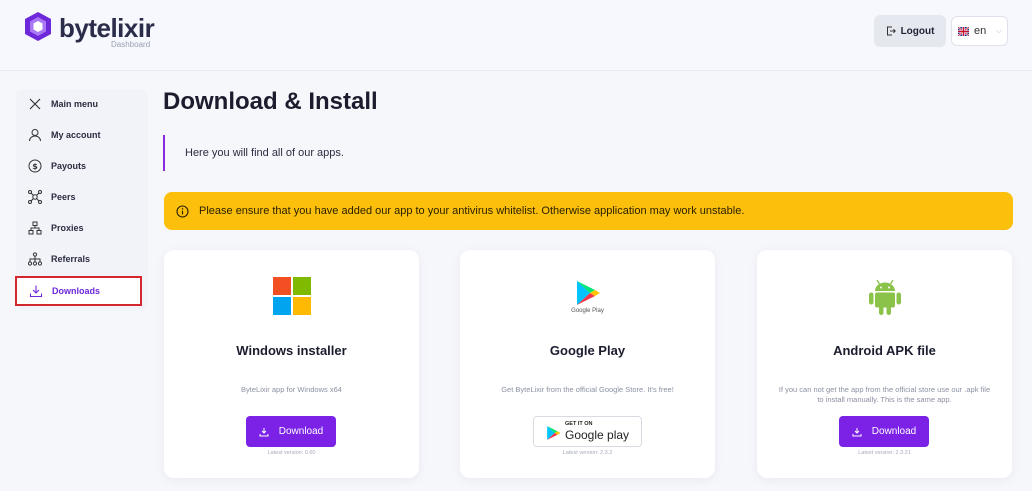  Describe the element at coordinates (35, 228) in the screenshot. I see `network-icon` at that location.